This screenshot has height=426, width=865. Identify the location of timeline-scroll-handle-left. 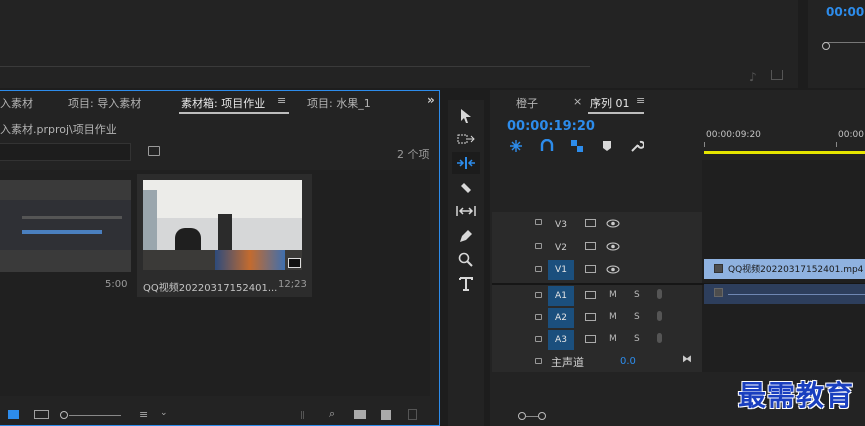
(522, 416).